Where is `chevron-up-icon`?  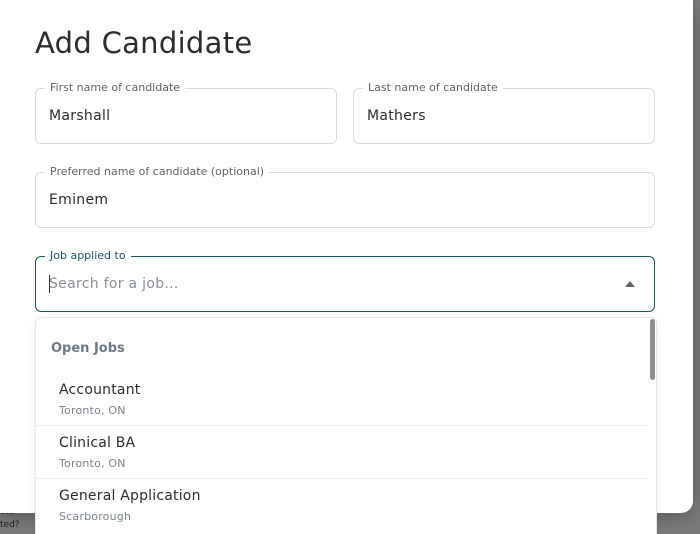
chevron-up-icon is located at coordinates (630, 284).